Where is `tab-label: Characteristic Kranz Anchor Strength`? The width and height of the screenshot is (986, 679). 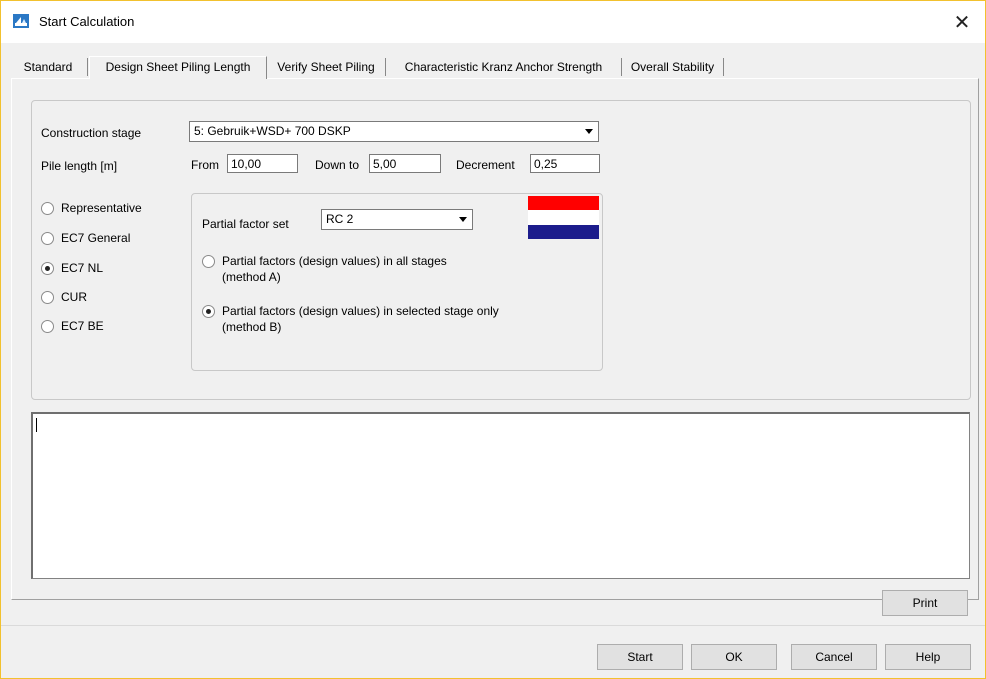
tab-label: Characteristic Kranz Anchor Strength is located at coordinates (503, 67).